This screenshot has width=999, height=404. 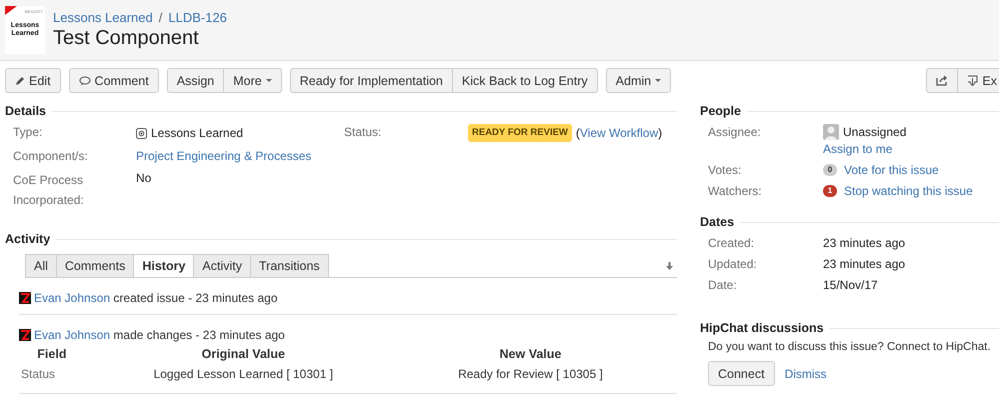 I want to click on section-heading: HipChat discussions, so click(x=762, y=328).